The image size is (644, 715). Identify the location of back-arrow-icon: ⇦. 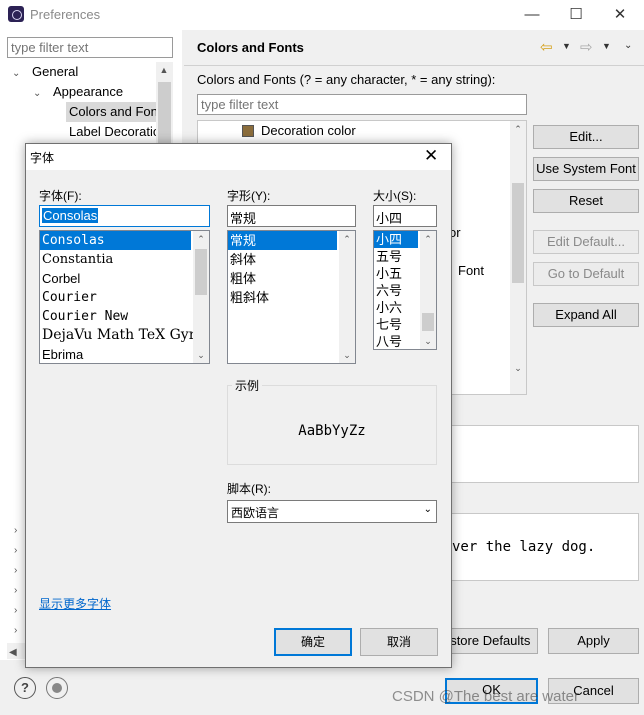
(546, 47).